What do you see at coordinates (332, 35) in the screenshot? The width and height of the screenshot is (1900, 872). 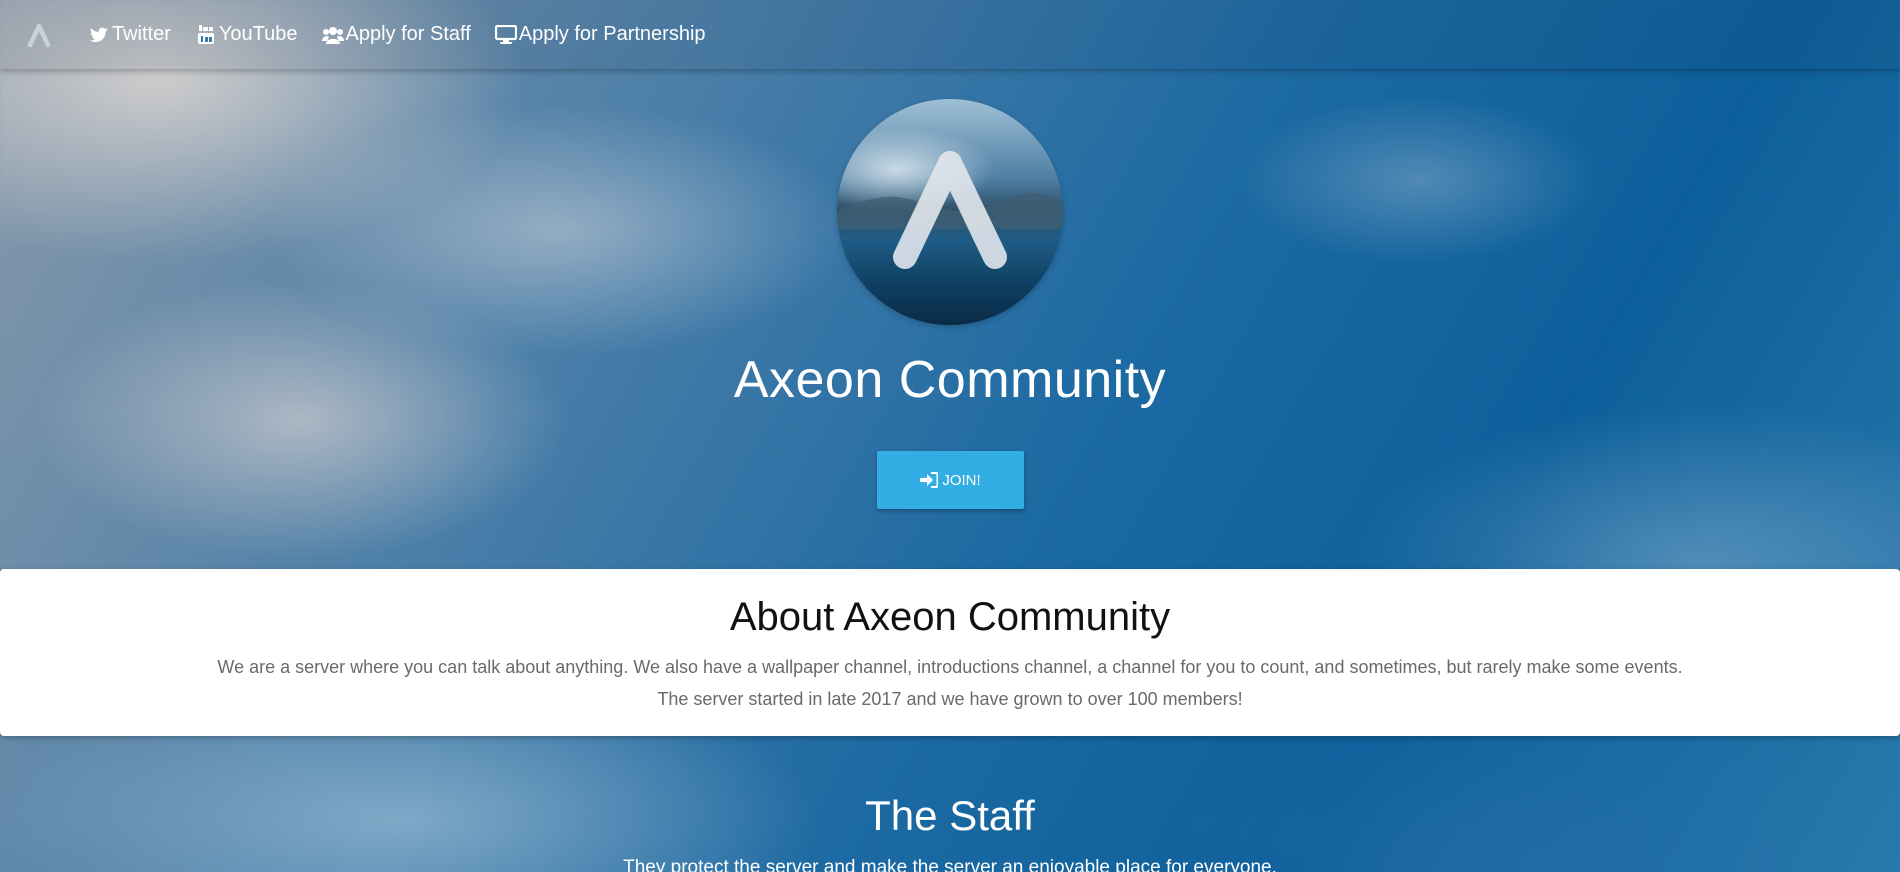 I see `users-icon` at bounding box center [332, 35].